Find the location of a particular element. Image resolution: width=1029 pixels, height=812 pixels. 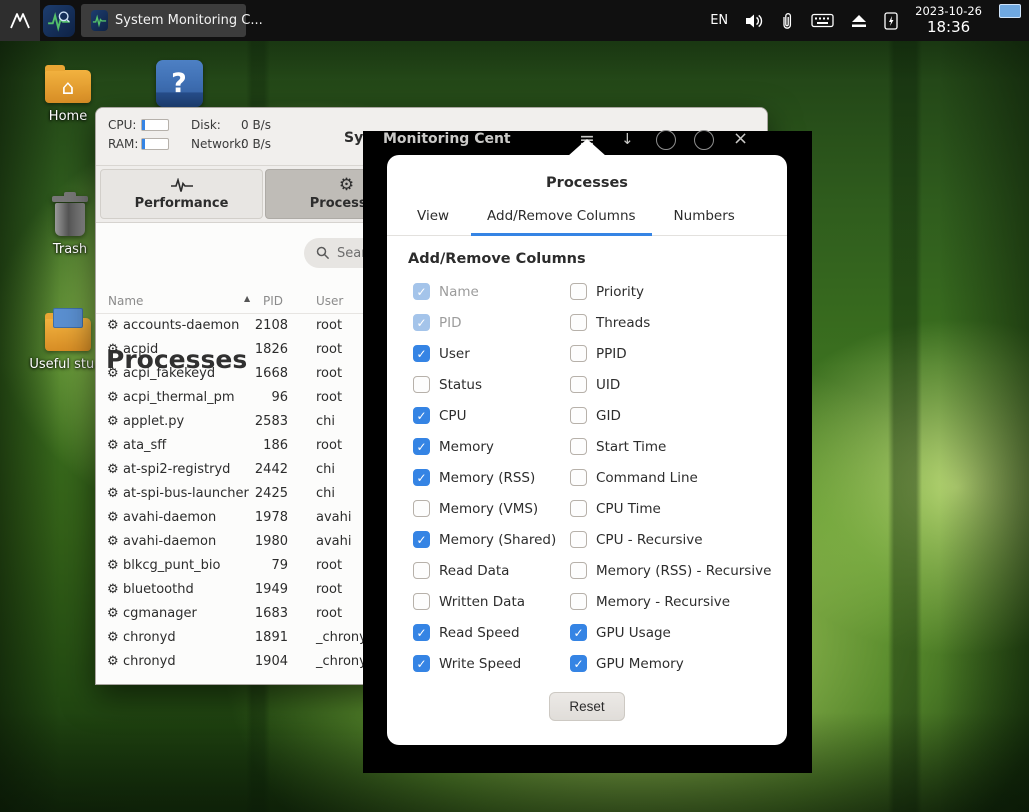

column-toggle-command-line: Command Line is located at coordinates (671, 477).